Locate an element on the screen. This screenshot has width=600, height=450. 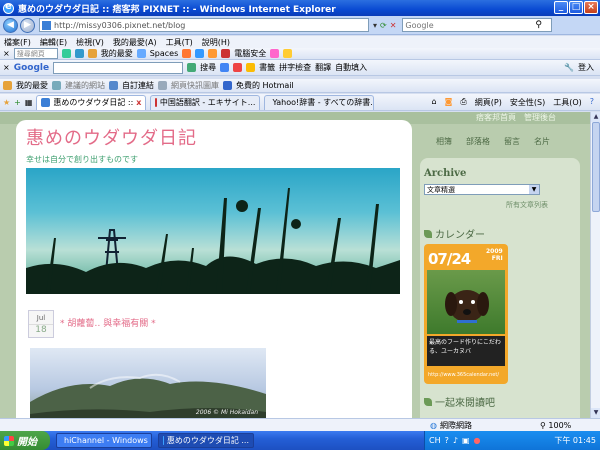
menu-view: 檢視(V) is located at coordinates (90, 42).